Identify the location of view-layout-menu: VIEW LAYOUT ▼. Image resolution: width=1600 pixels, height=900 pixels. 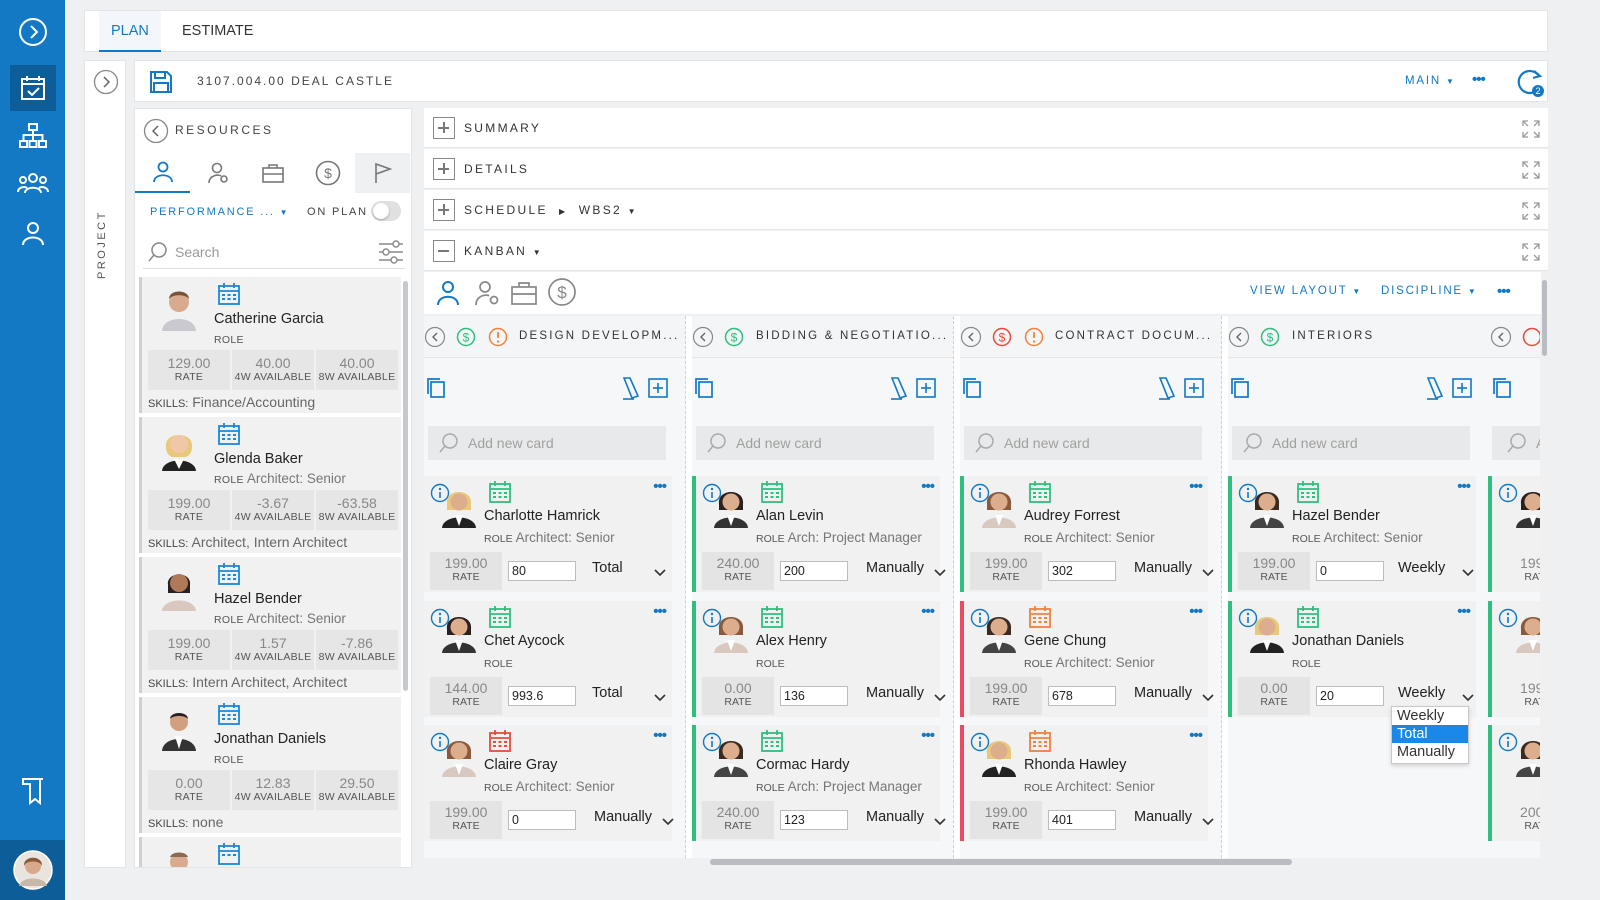
(1306, 291).